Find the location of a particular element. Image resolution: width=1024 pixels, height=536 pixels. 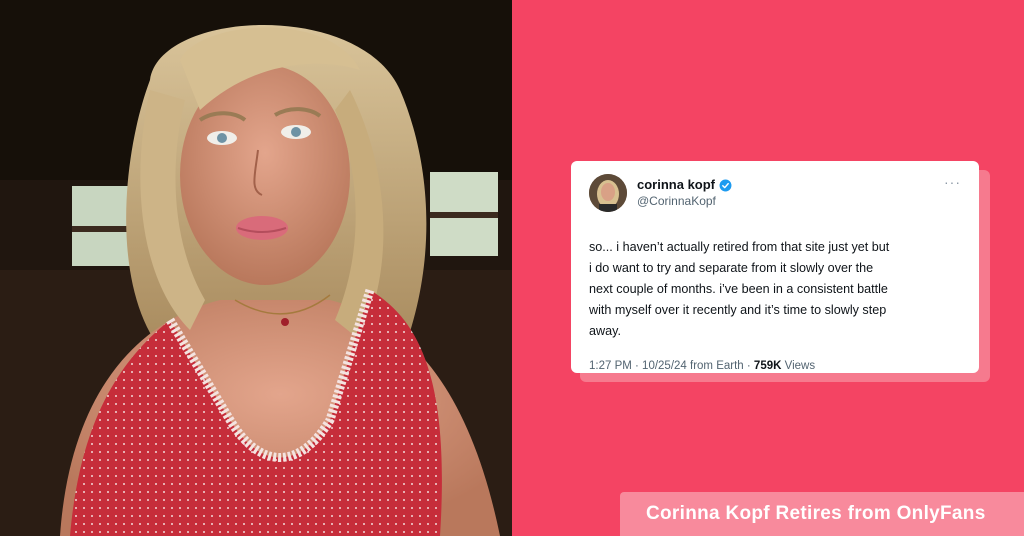

more-options-icon: ··· is located at coordinates (952, 182).